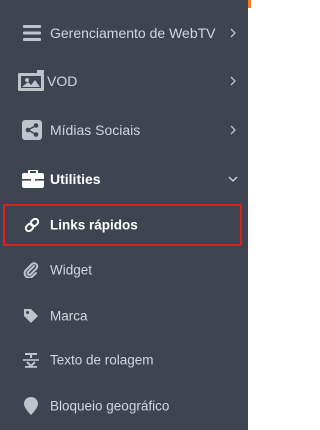  I want to click on sidebar-item-label: VOD, so click(62, 81).